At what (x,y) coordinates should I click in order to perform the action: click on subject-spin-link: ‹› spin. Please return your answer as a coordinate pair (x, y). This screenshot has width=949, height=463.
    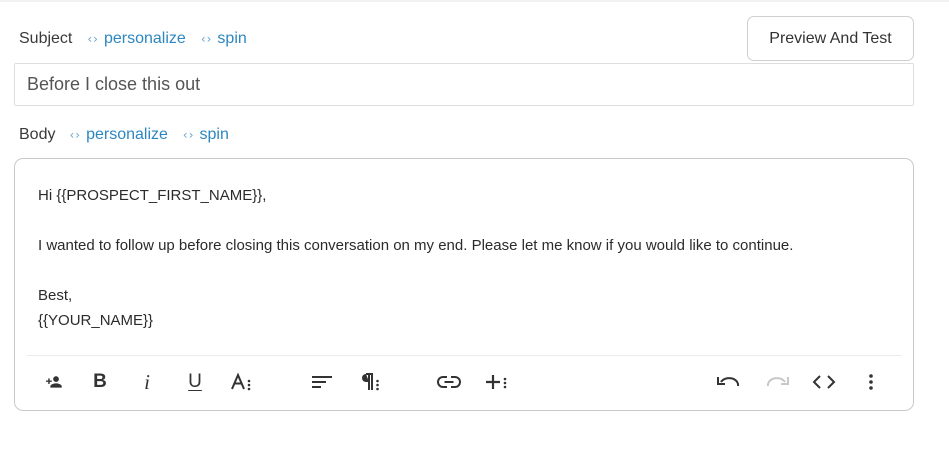
    Looking at the image, I should click on (224, 39).